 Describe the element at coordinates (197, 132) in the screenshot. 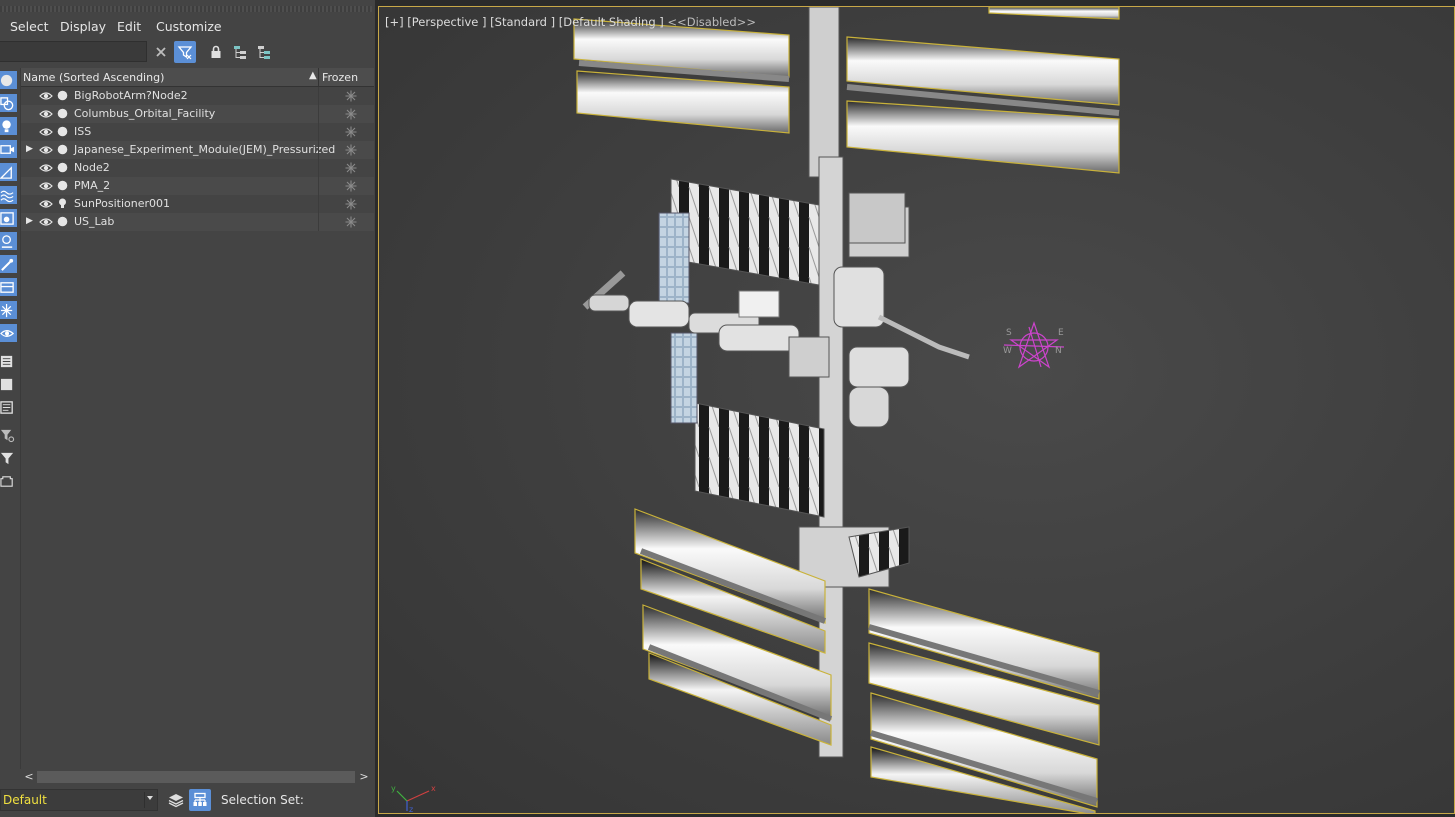

I see `list-item: ISS` at that location.